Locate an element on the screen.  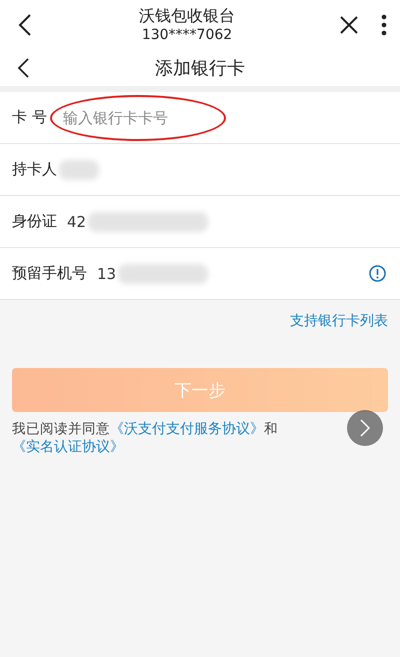
field-label: 持卡人 is located at coordinates (34, 169).